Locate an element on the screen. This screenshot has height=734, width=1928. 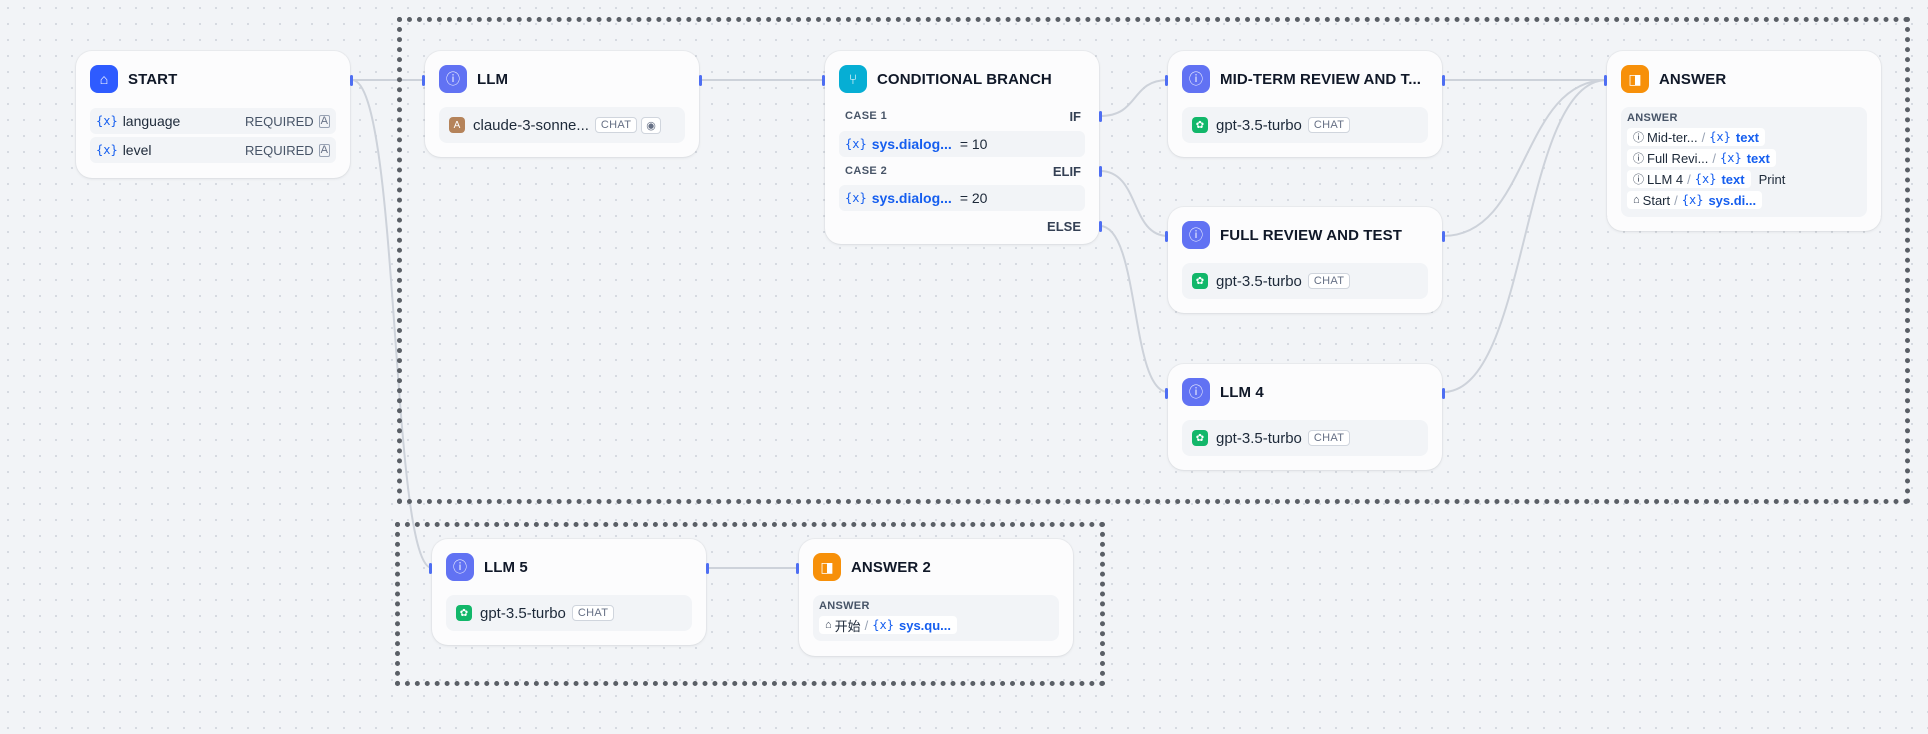
else-output-handle is located at coordinates (1100, 226).